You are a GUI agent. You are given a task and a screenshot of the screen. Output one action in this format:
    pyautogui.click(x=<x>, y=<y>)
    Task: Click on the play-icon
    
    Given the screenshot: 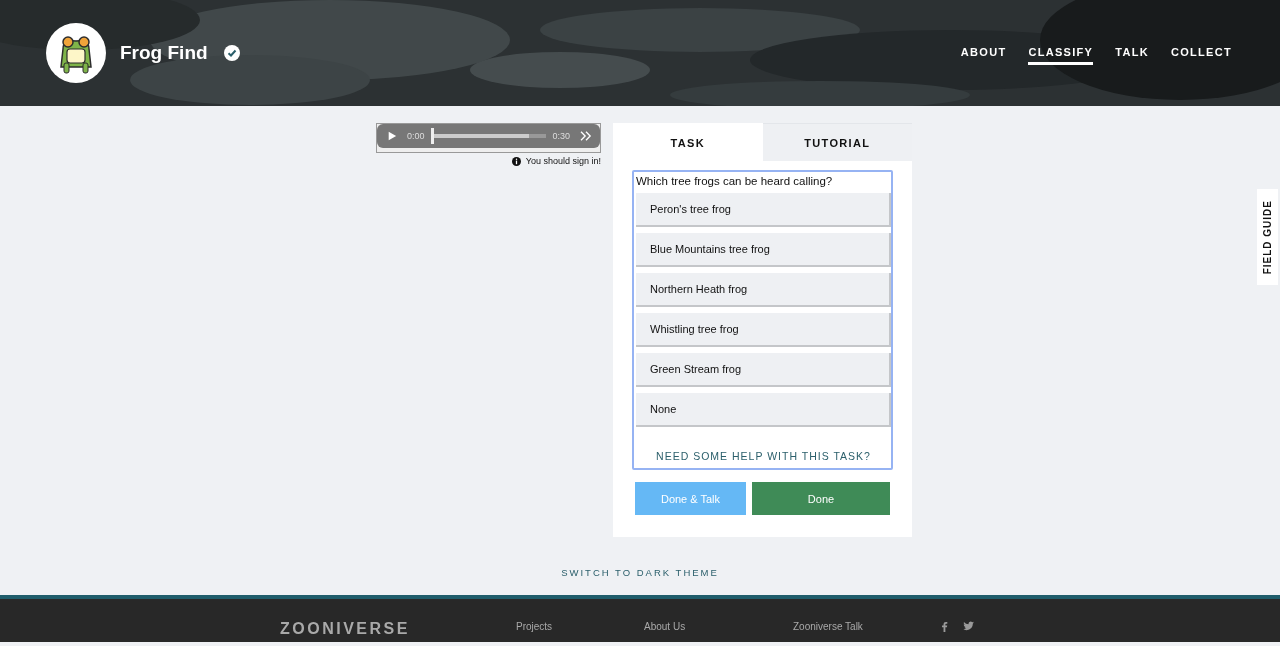 What is the action you would take?
    pyautogui.click(x=392, y=136)
    